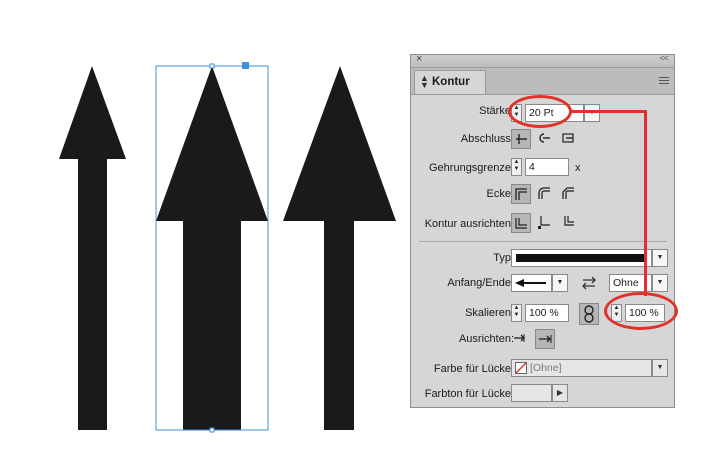  I want to click on swap-start-end-icon, so click(589, 283).